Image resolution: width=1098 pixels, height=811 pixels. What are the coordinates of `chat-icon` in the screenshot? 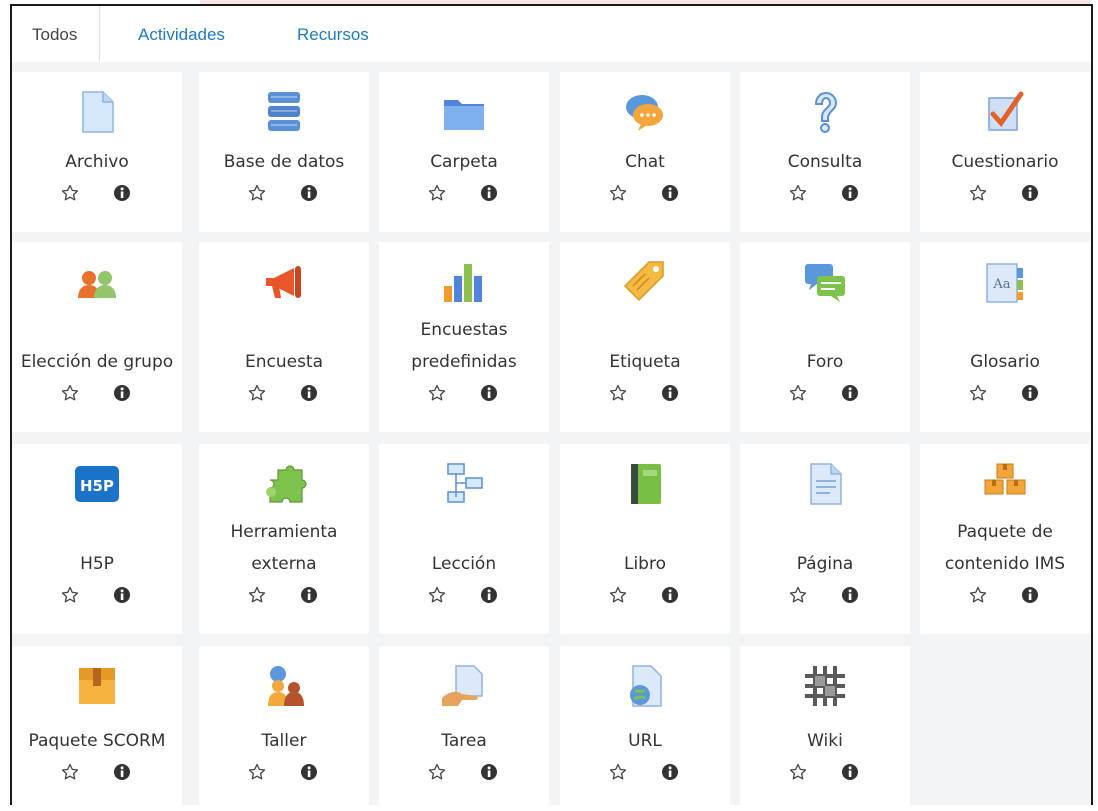 It's located at (645, 112).